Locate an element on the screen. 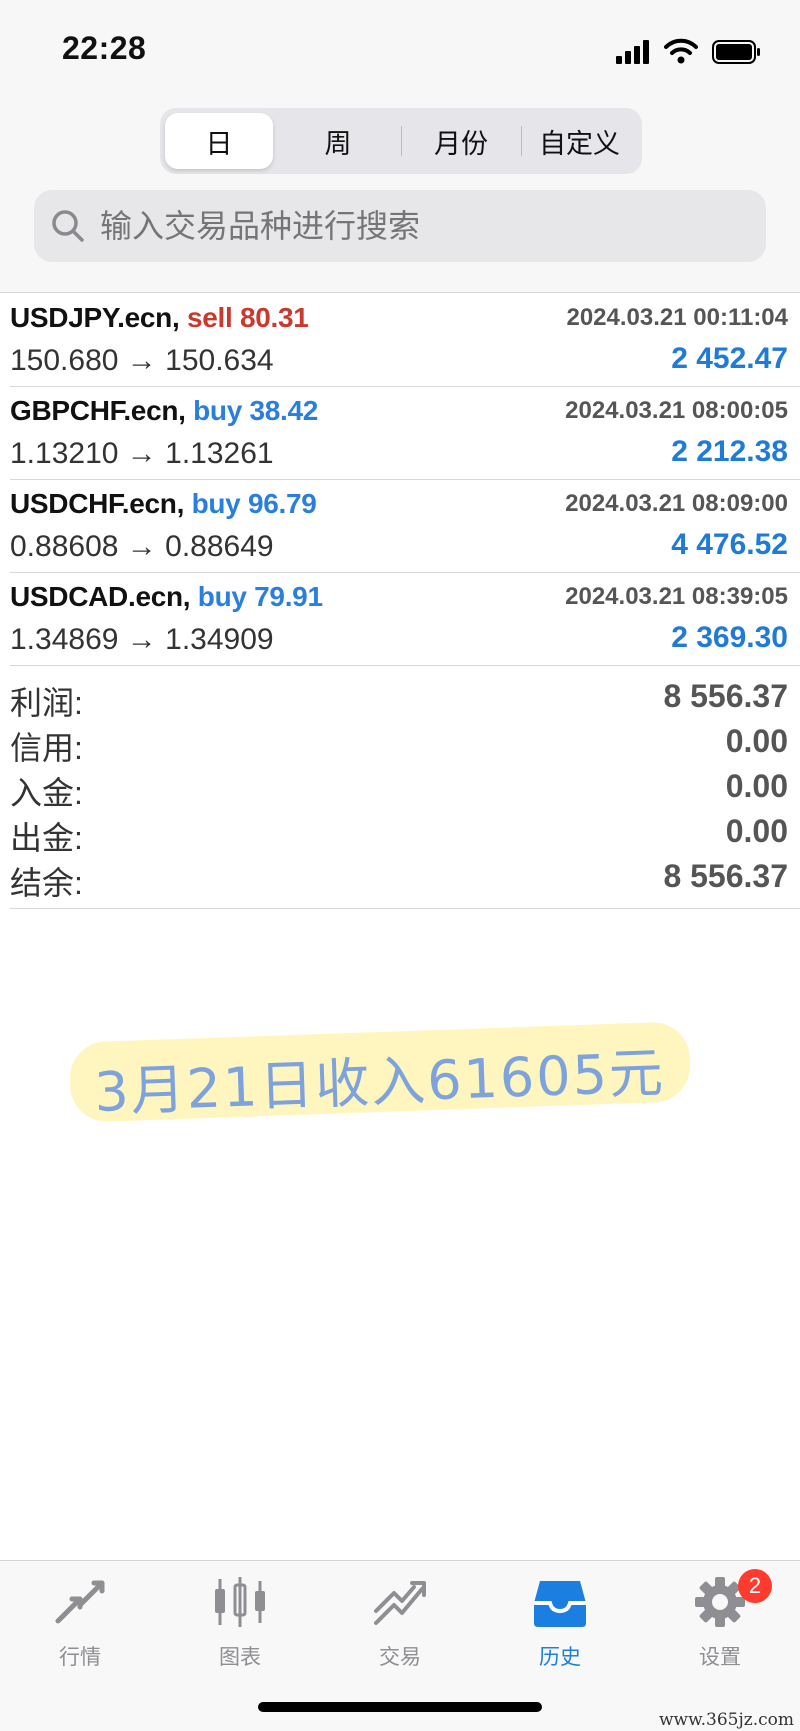 The width and height of the screenshot is (800, 1731). search-input is located at coordinates (420, 226).